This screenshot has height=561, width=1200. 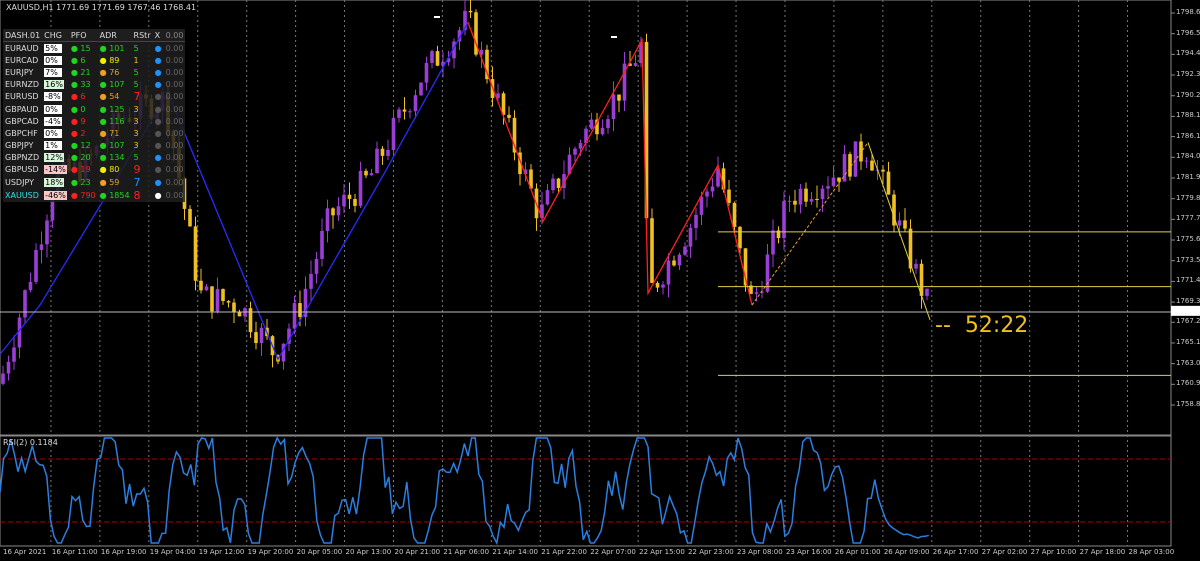 What do you see at coordinates (1188, 218) in the screenshot?
I see `price-tick: 1777.70` at bounding box center [1188, 218].